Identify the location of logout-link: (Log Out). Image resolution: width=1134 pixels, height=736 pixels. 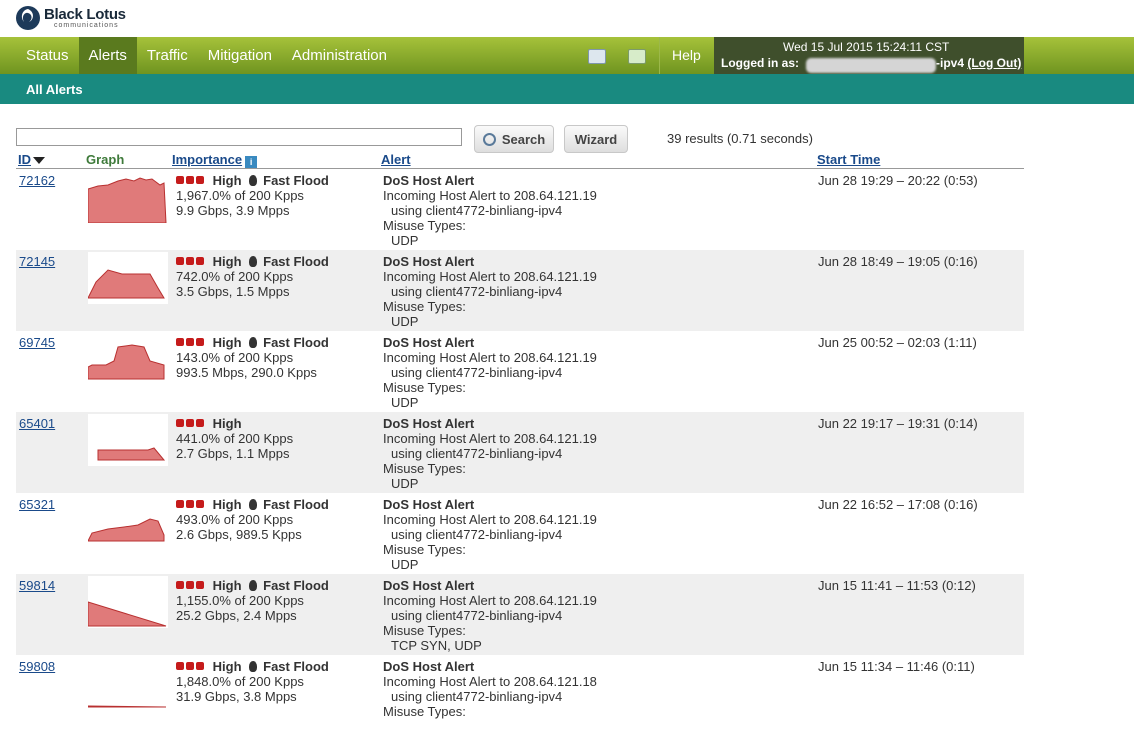
(994, 63).